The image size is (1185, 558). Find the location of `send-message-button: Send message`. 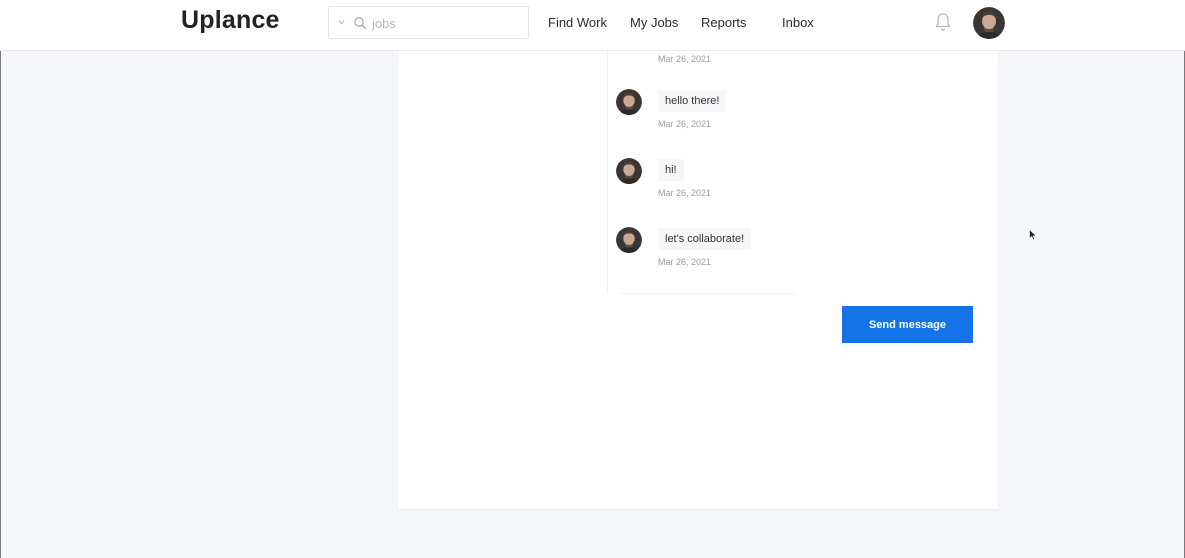

send-message-button: Send message is located at coordinates (907, 324).